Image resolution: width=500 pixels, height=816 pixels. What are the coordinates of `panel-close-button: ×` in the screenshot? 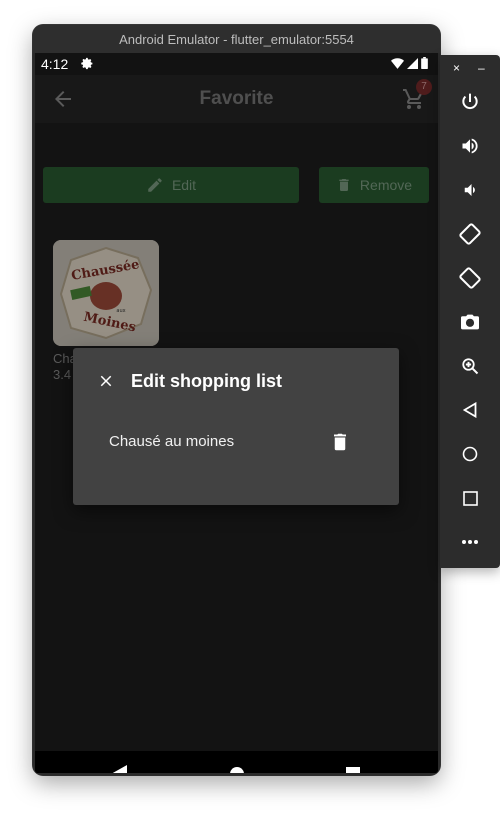 It's located at (456, 68).